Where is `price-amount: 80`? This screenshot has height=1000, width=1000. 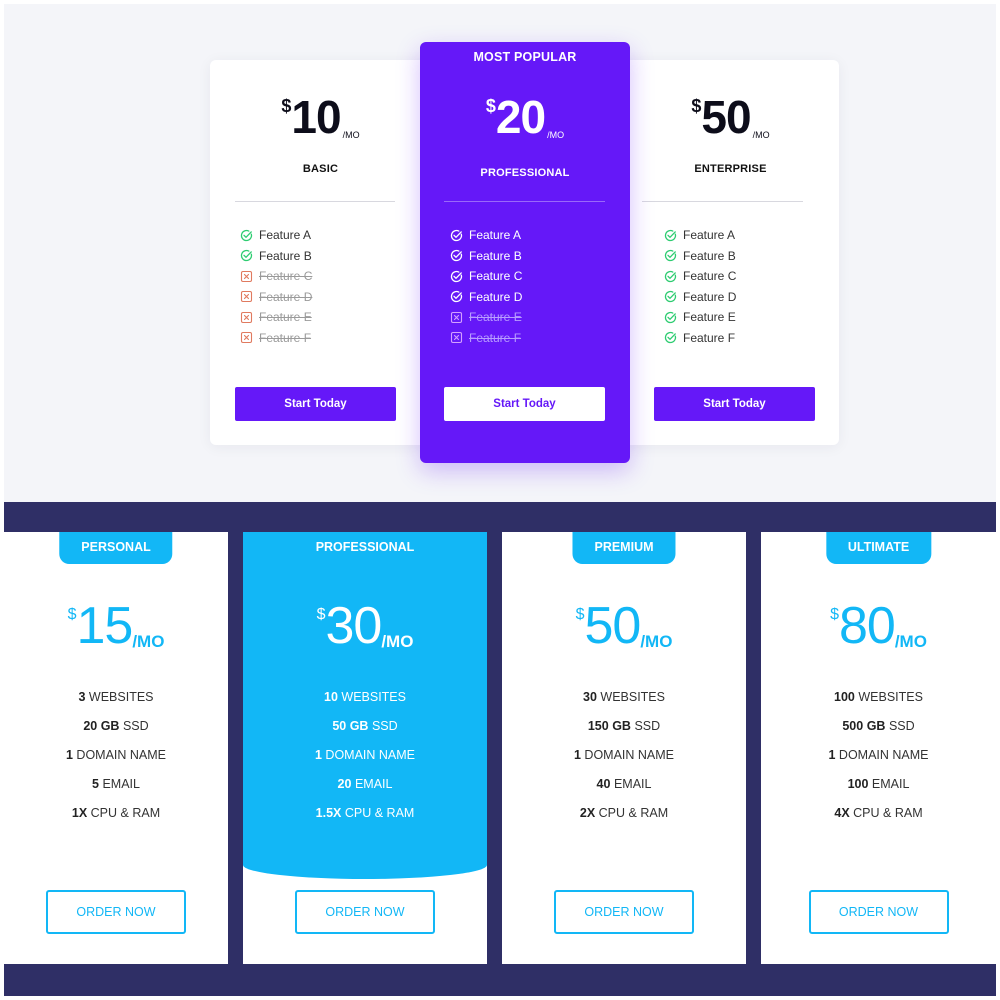
price-amount: 80 is located at coordinates (867, 626).